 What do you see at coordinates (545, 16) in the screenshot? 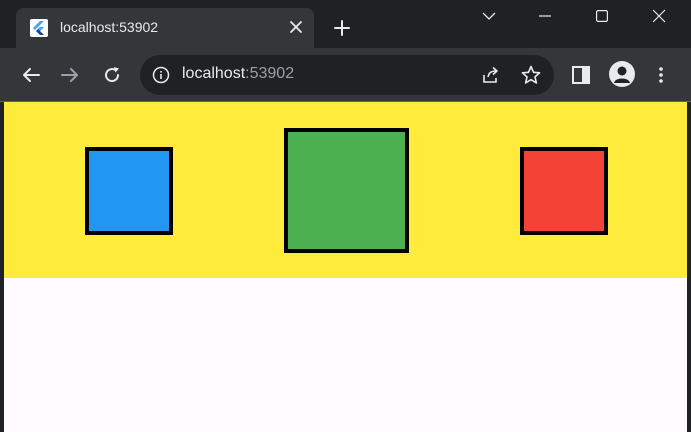
I see `minimize-icon` at bounding box center [545, 16].